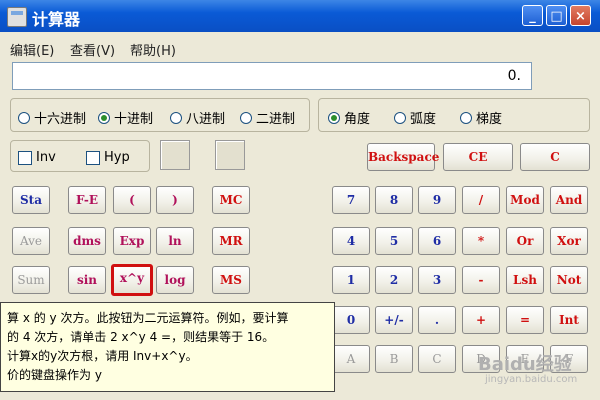 Image resolution: width=600 pixels, height=400 pixels. What do you see at coordinates (478, 157) in the screenshot?
I see `ce-button: CE` at bounding box center [478, 157].